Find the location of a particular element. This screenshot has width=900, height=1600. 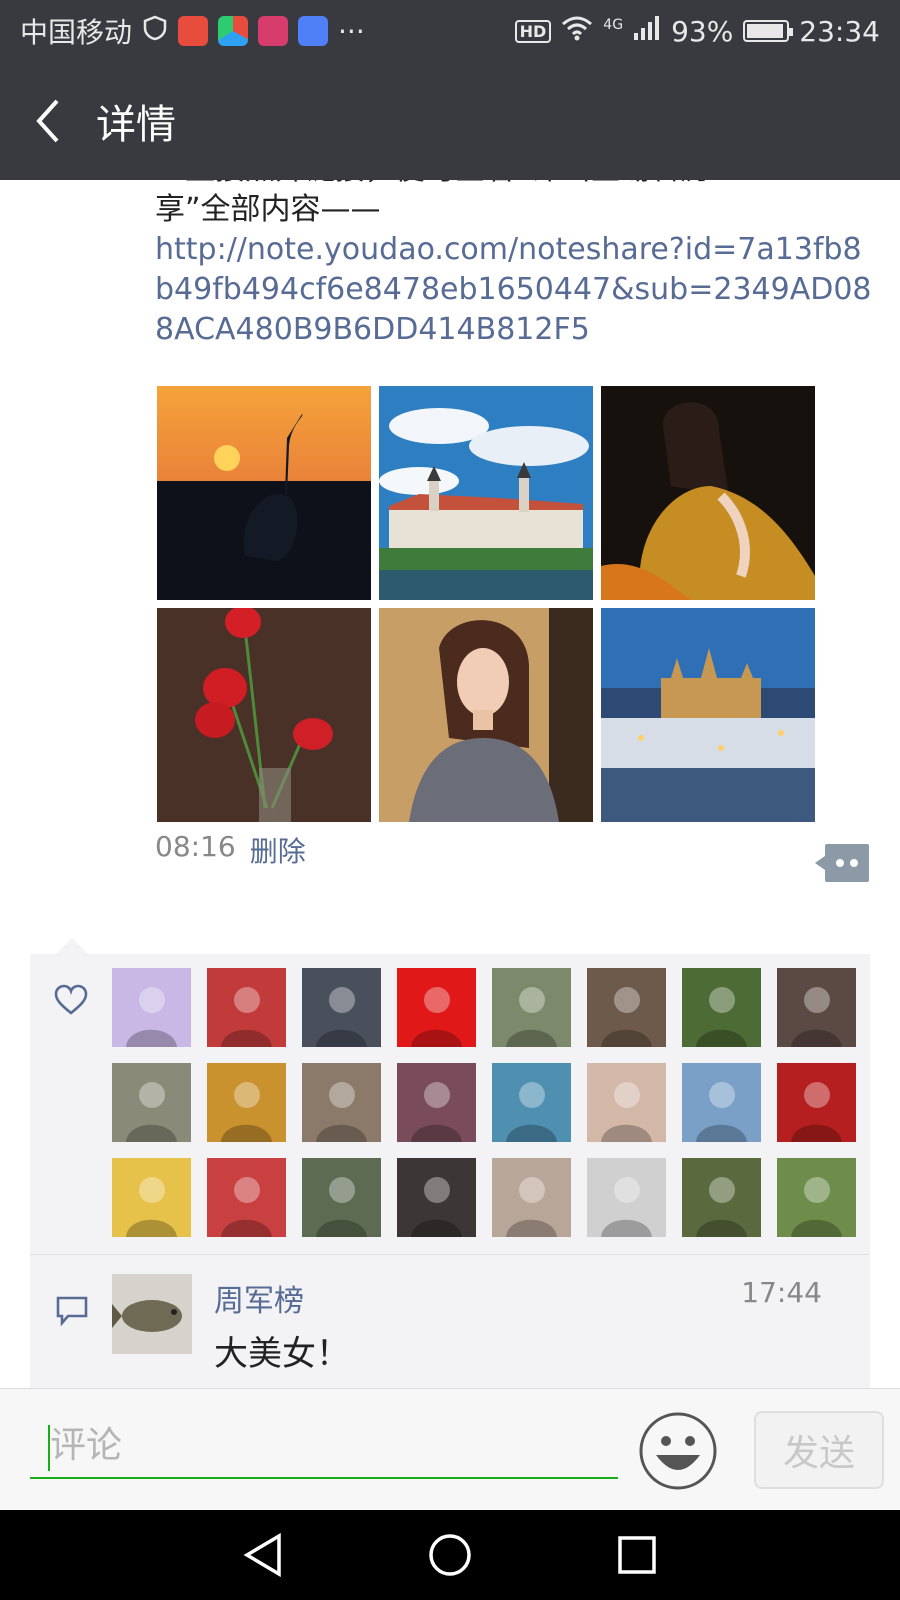

divider is located at coordinates (450, 1254).